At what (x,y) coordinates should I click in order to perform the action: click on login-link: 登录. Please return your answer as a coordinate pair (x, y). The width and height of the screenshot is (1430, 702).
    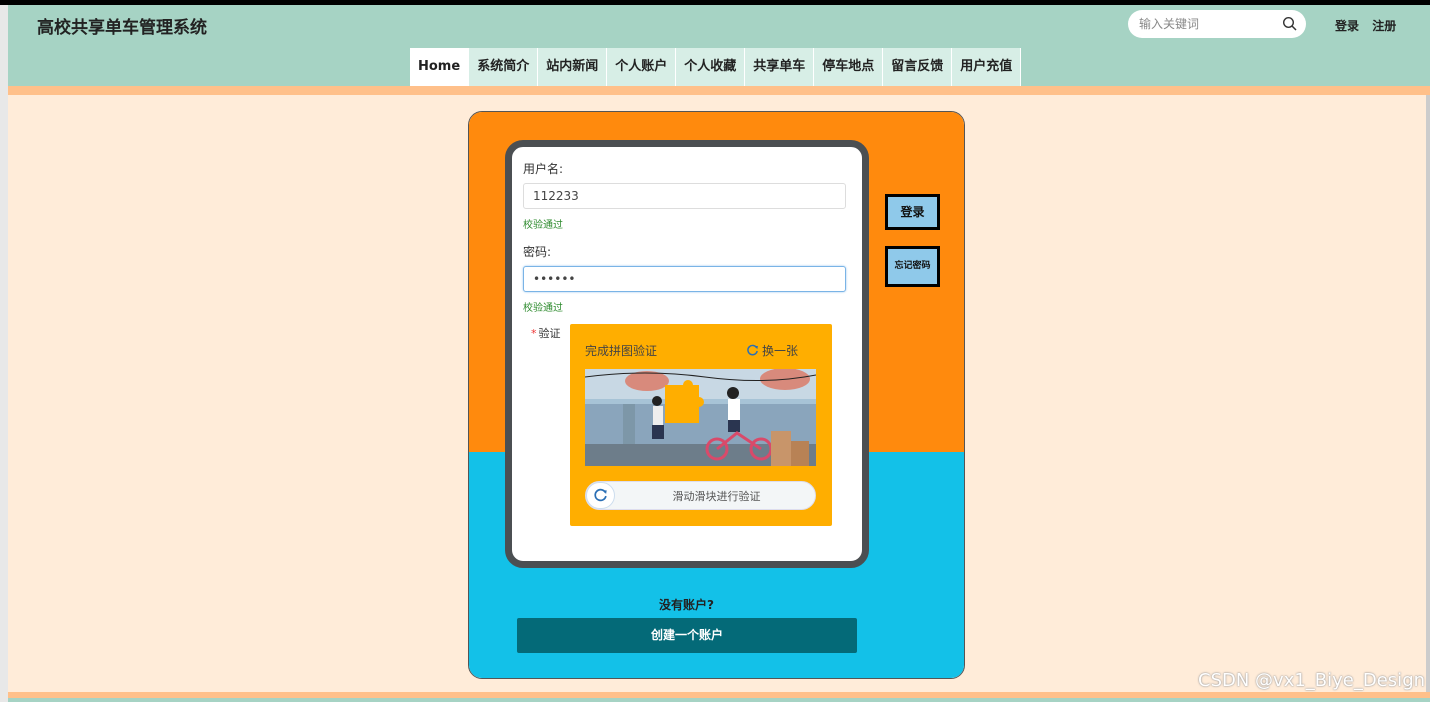
    Looking at the image, I should click on (1347, 26).